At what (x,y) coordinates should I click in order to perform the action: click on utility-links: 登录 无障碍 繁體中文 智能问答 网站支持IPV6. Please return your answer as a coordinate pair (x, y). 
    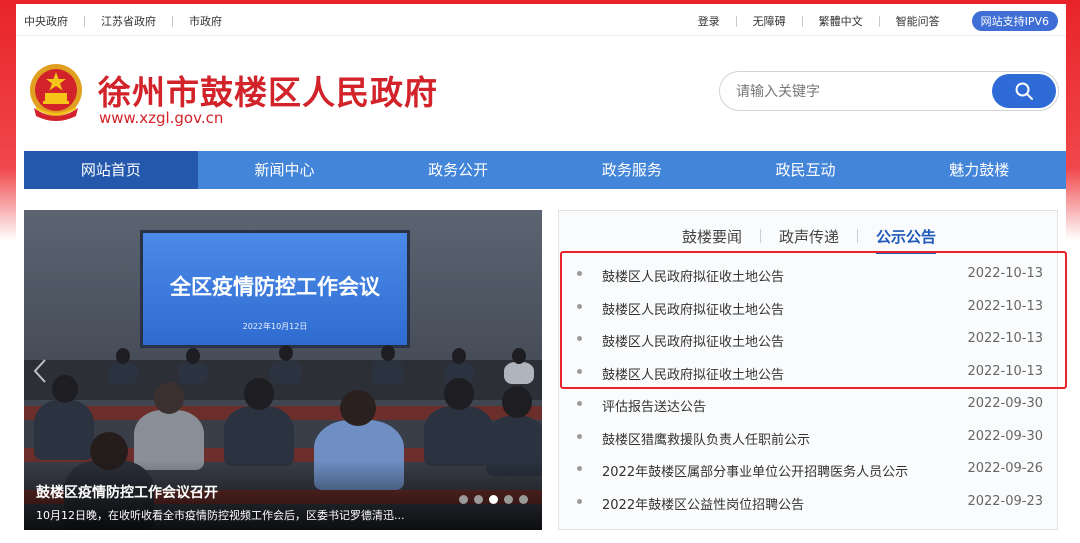
    Looking at the image, I should click on (870, 21).